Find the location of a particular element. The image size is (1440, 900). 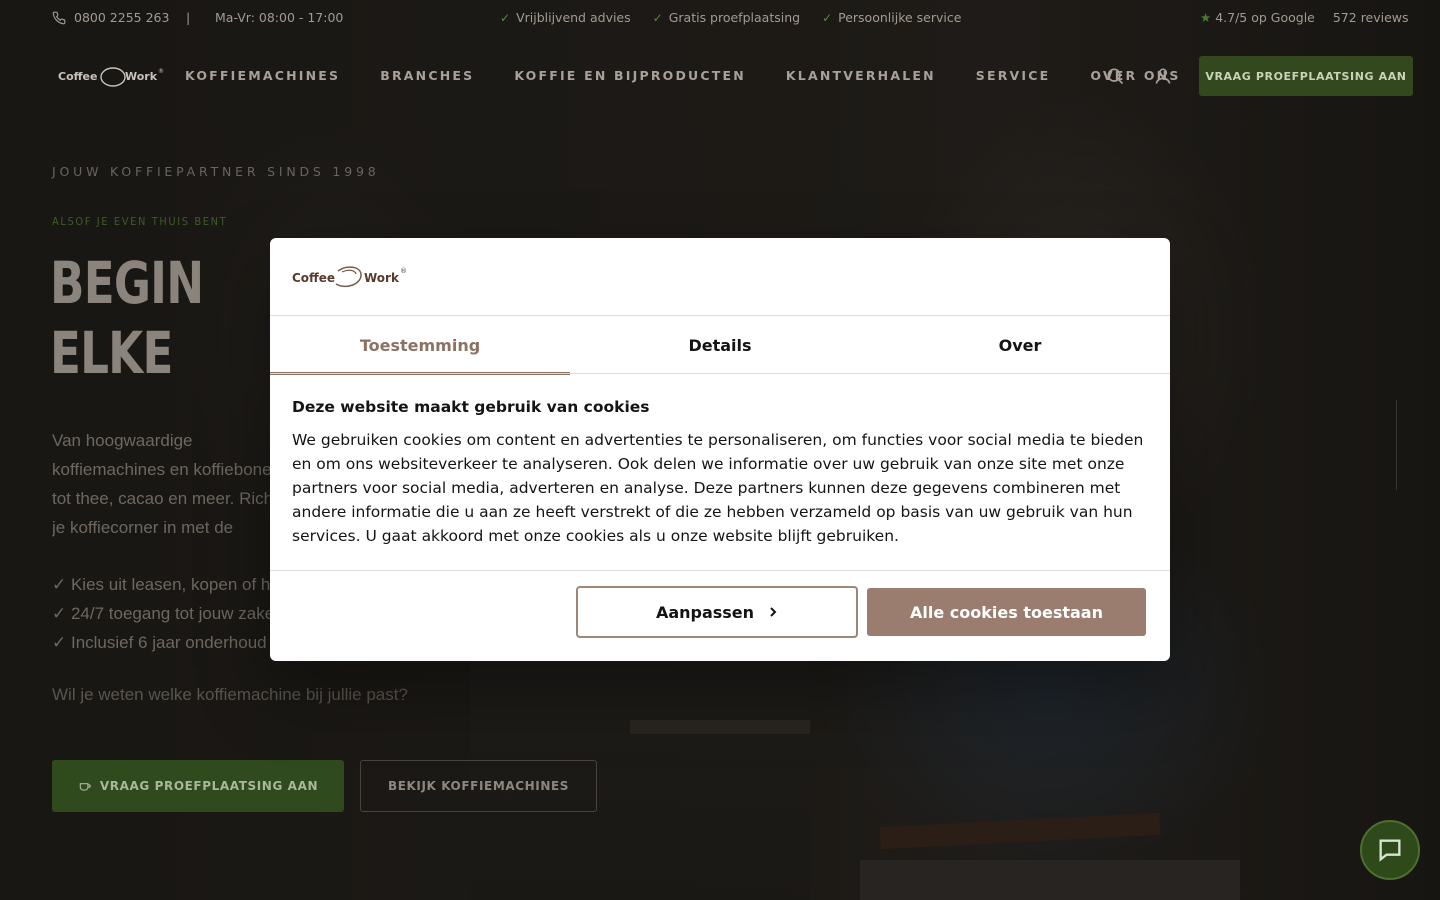

coffee-cup-icon is located at coordinates (85, 787).